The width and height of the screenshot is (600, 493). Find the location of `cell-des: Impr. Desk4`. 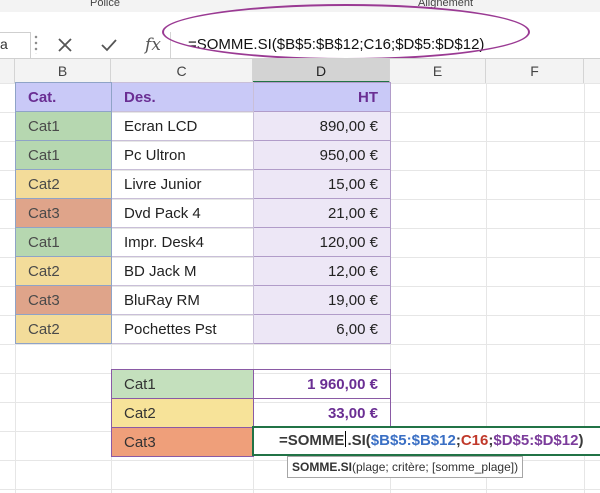

cell-des: Impr. Desk4 is located at coordinates (182, 242).